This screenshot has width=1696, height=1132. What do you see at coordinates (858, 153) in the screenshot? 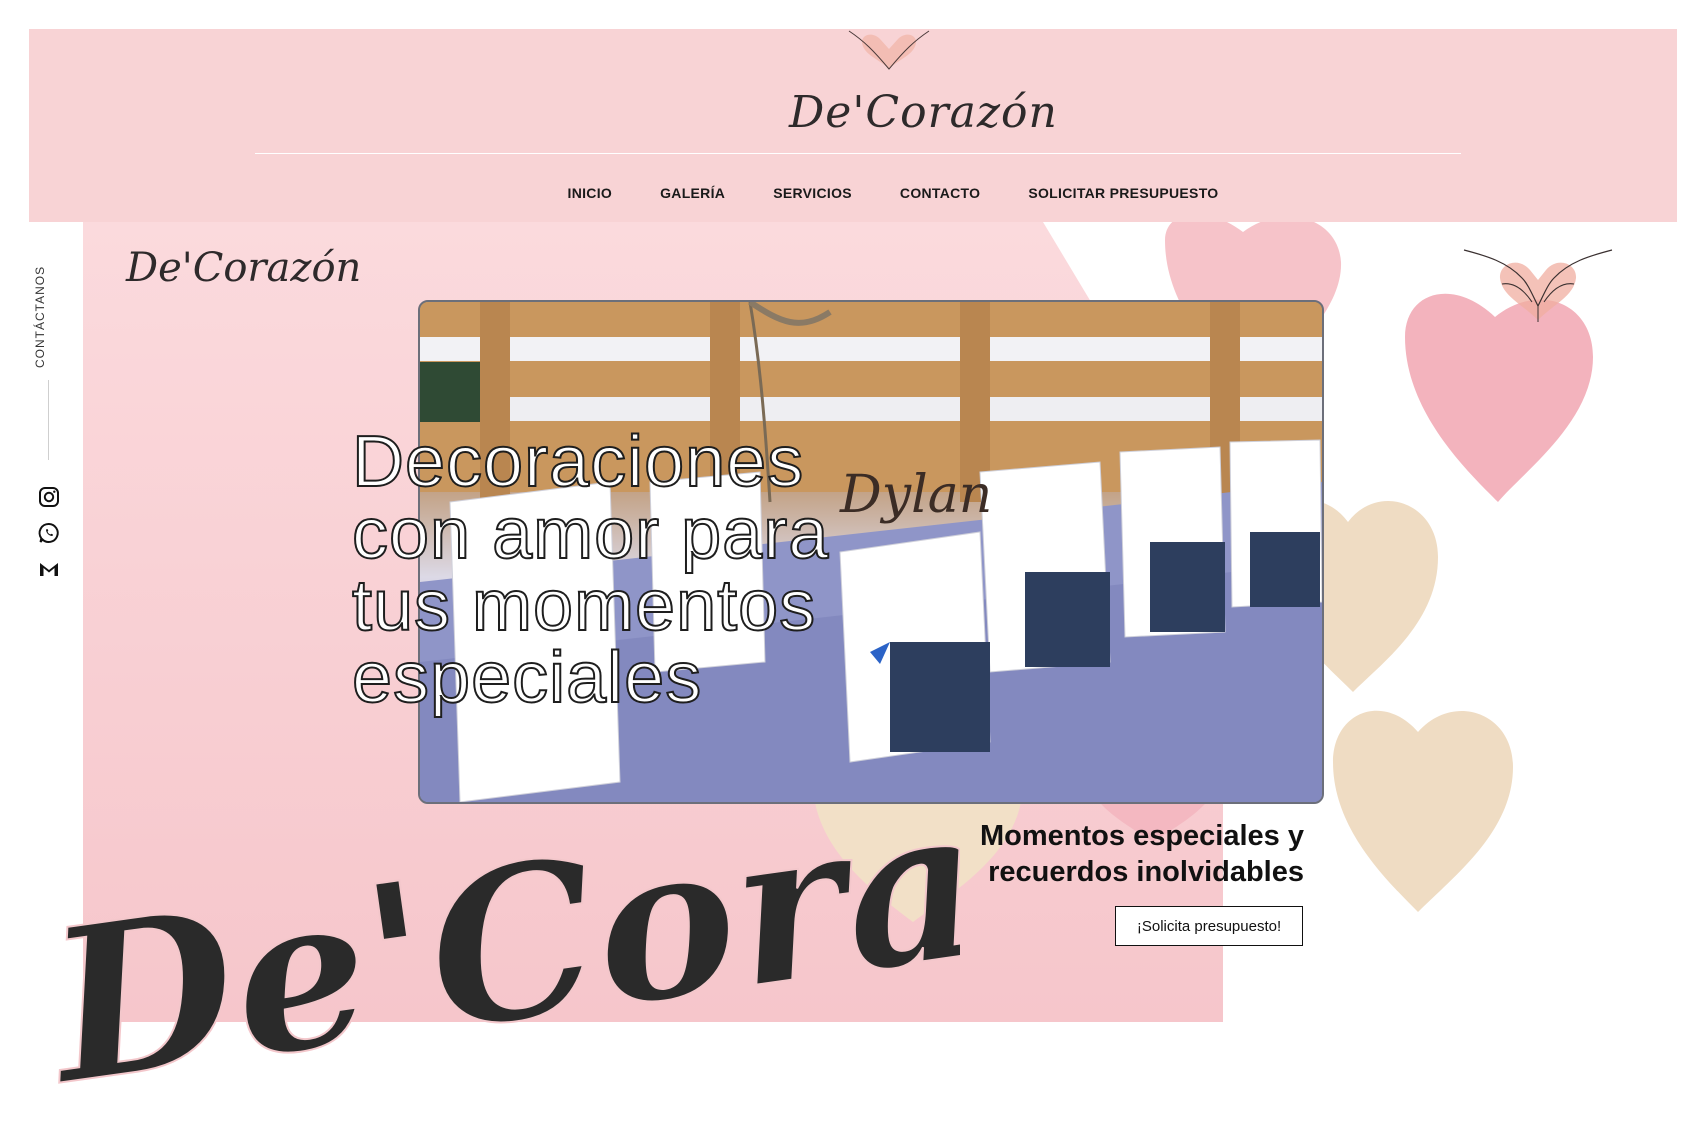
I see `header-divider` at bounding box center [858, 153].